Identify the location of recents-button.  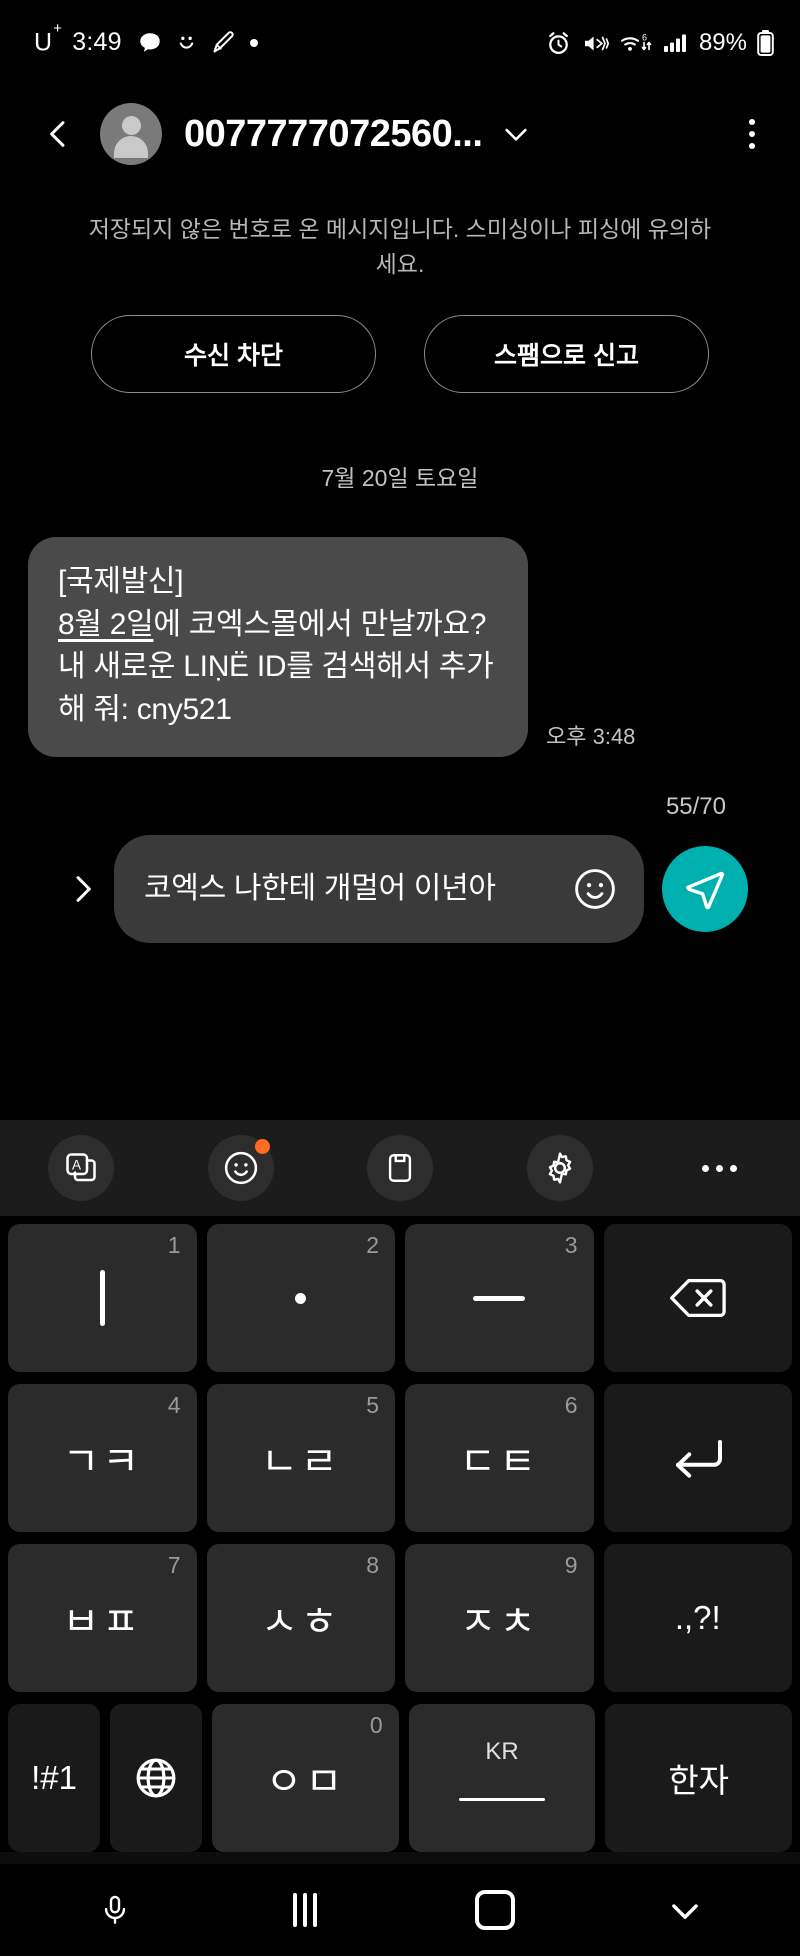
(305, 1910).